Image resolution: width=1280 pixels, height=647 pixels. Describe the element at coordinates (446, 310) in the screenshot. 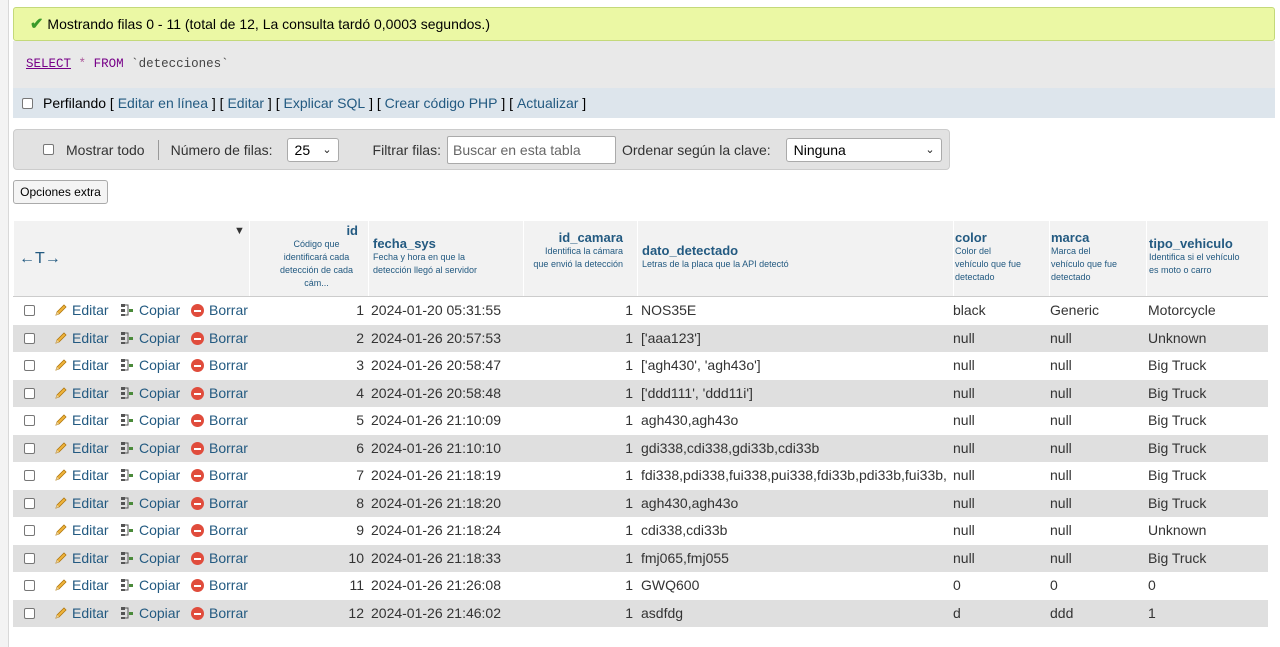

I see `cell-fecha-sys: 2024-01-20 05:31:55` at that location.